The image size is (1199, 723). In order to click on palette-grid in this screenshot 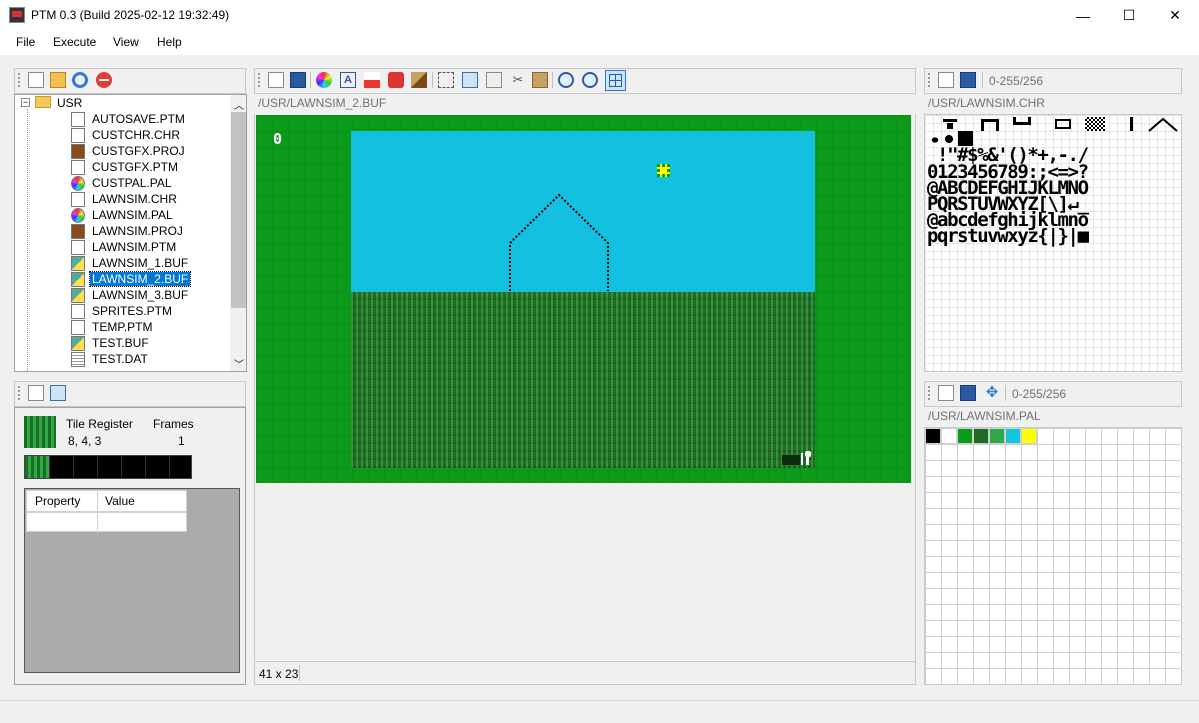, I will do `click(1053, 556)`.